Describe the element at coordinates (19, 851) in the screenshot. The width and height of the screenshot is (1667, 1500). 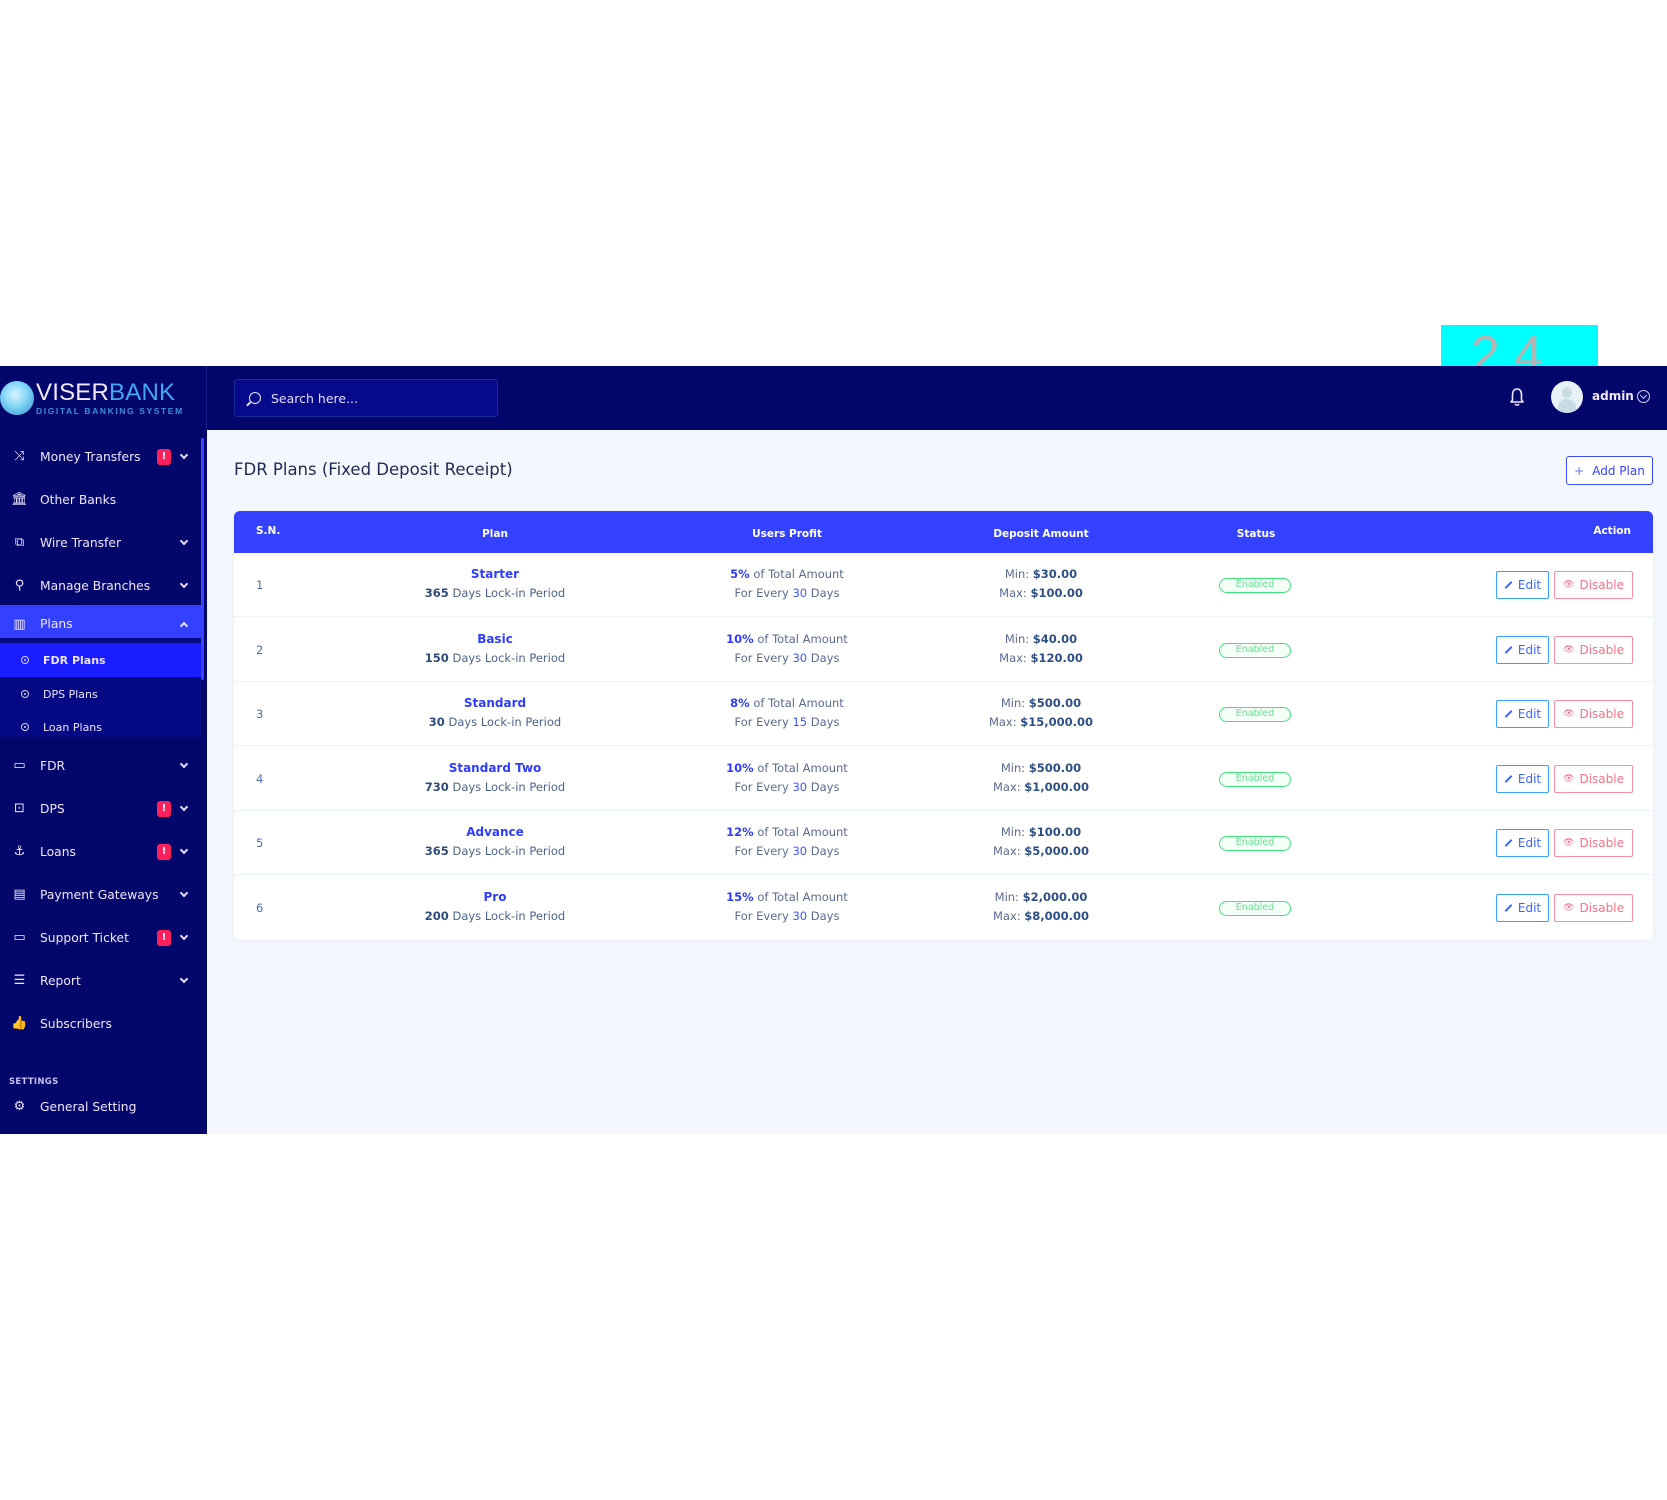
I see `hand-coin-icon: ⚓` at that location.